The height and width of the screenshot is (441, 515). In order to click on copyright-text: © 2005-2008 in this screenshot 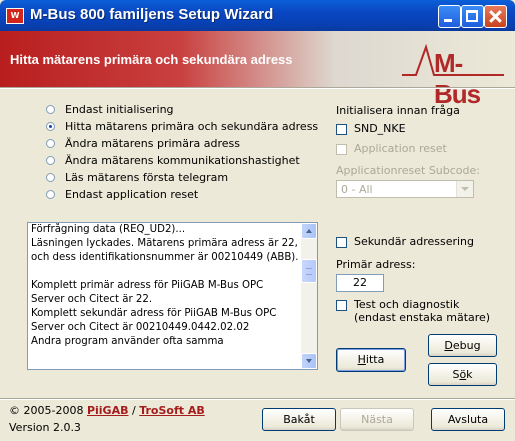, I will do `click(48, 410)`.